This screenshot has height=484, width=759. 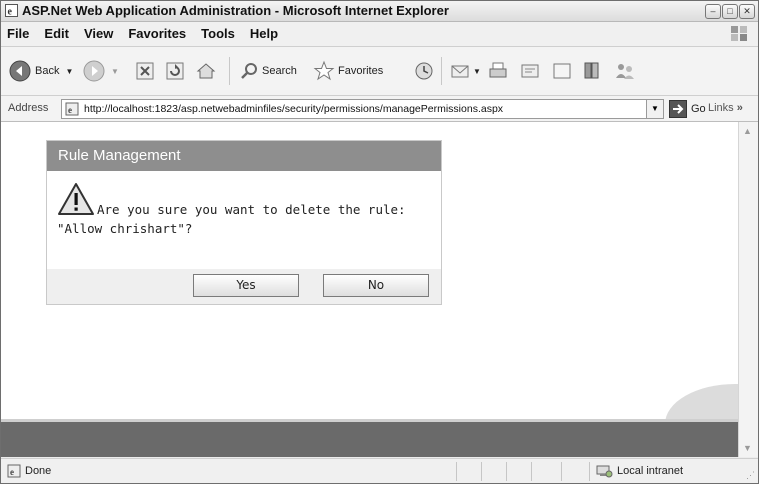 I want to click on go-arrow-icon, so click(x=678, y=109).